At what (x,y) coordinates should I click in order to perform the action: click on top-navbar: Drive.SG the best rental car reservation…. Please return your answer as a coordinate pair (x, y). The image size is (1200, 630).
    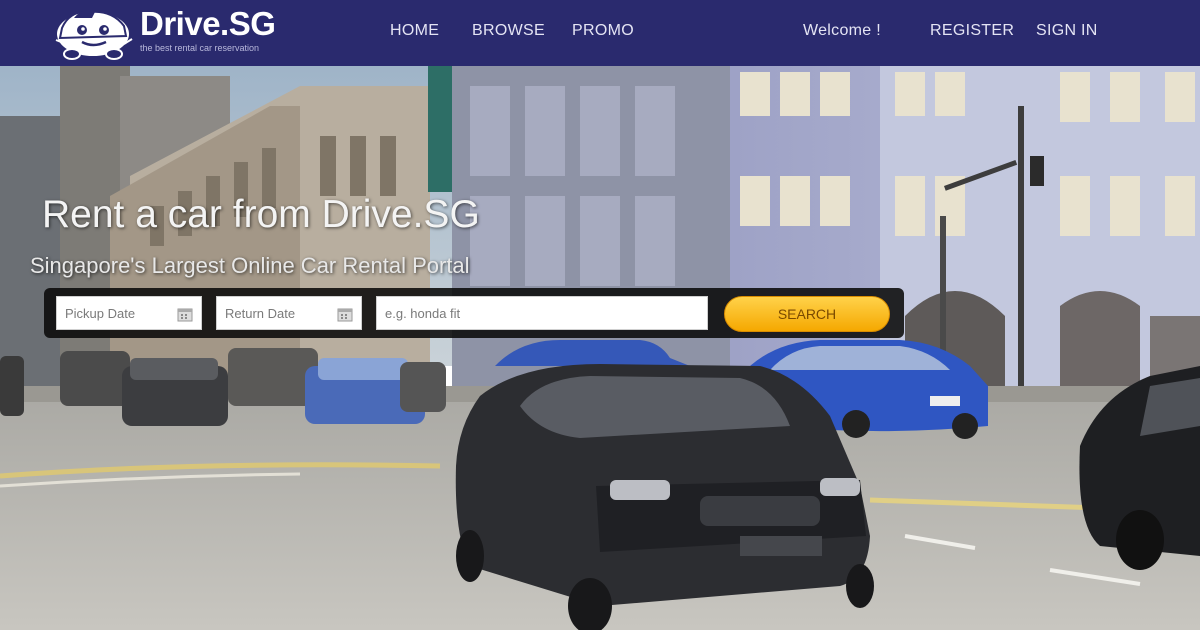
    Looking at the image, I should click on (600, 33).